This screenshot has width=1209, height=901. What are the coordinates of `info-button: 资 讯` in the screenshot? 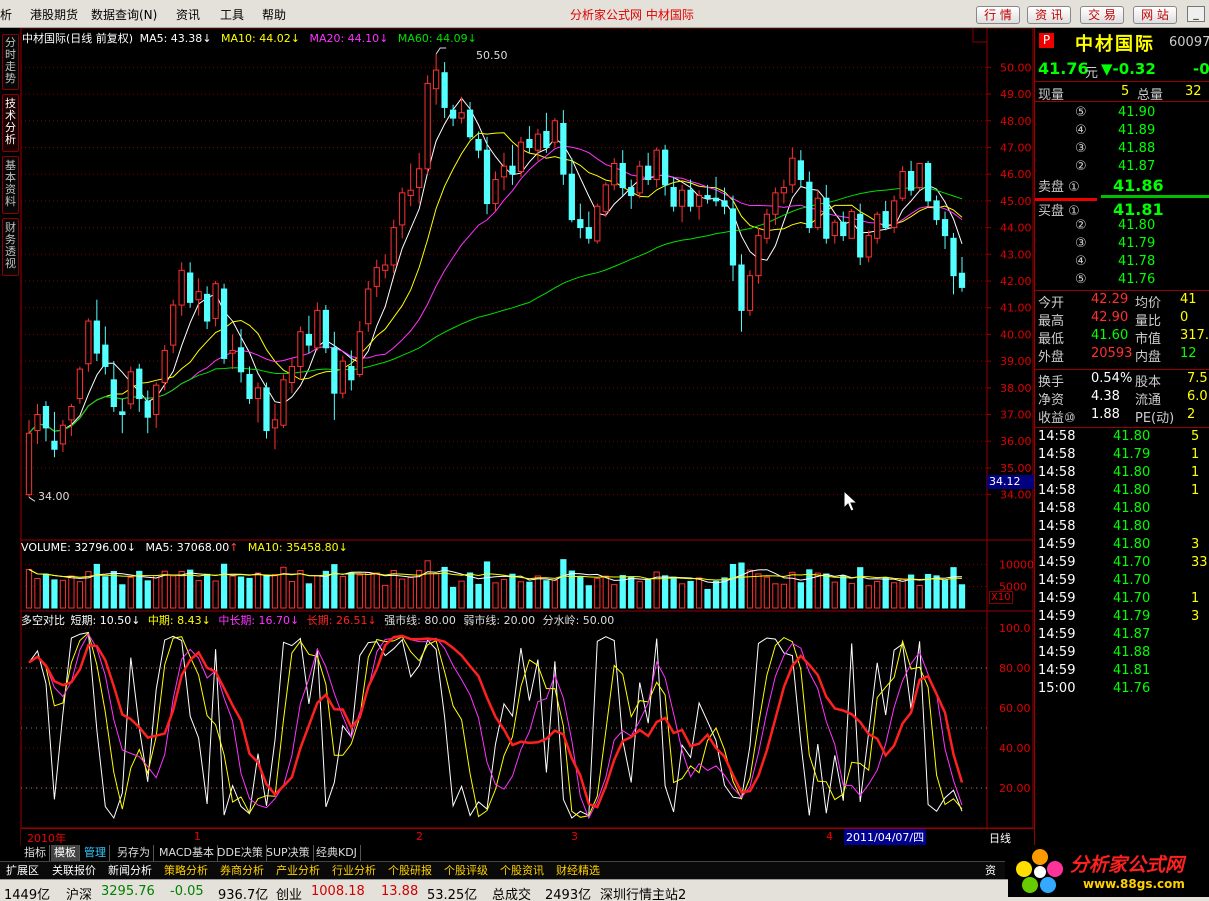 It's located at (1049, 15).